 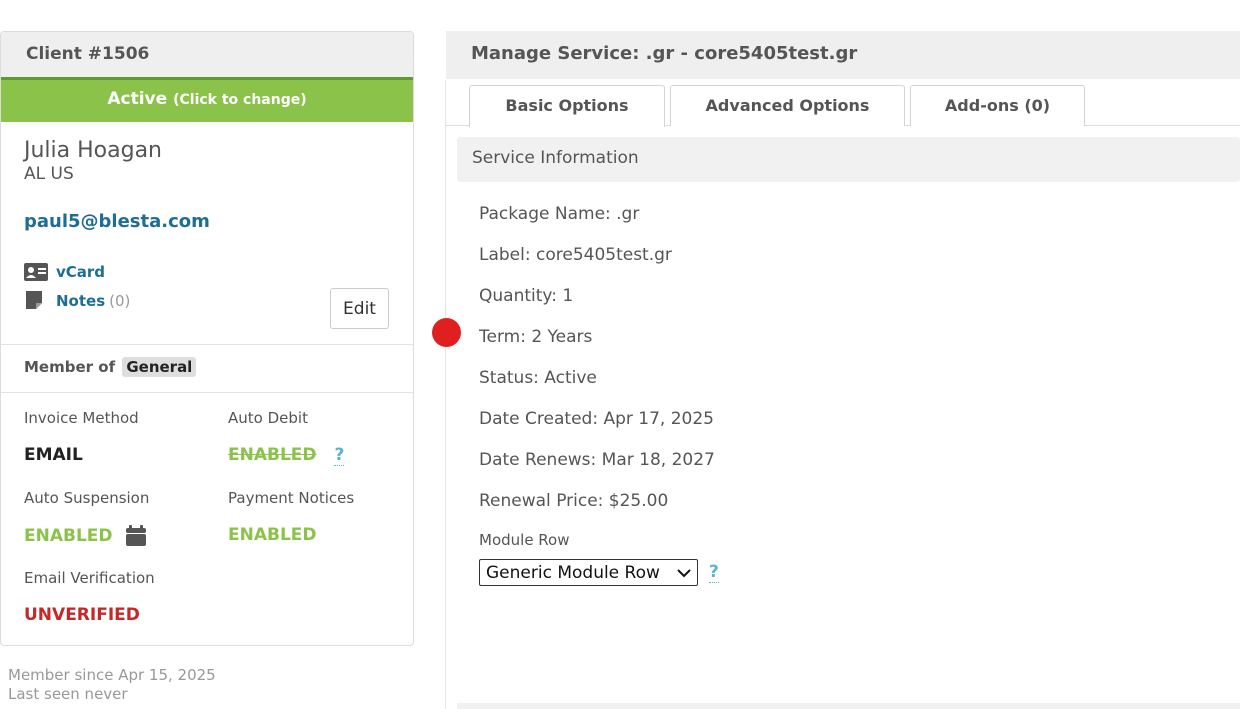 I want to click on invoice-method-value: EMAIL, so click(x=53, y=455).